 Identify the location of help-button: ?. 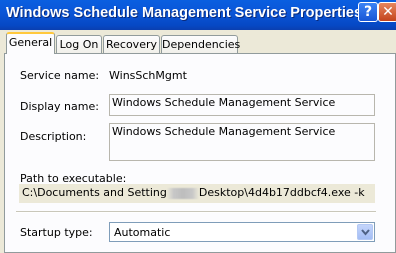
(368, 12).